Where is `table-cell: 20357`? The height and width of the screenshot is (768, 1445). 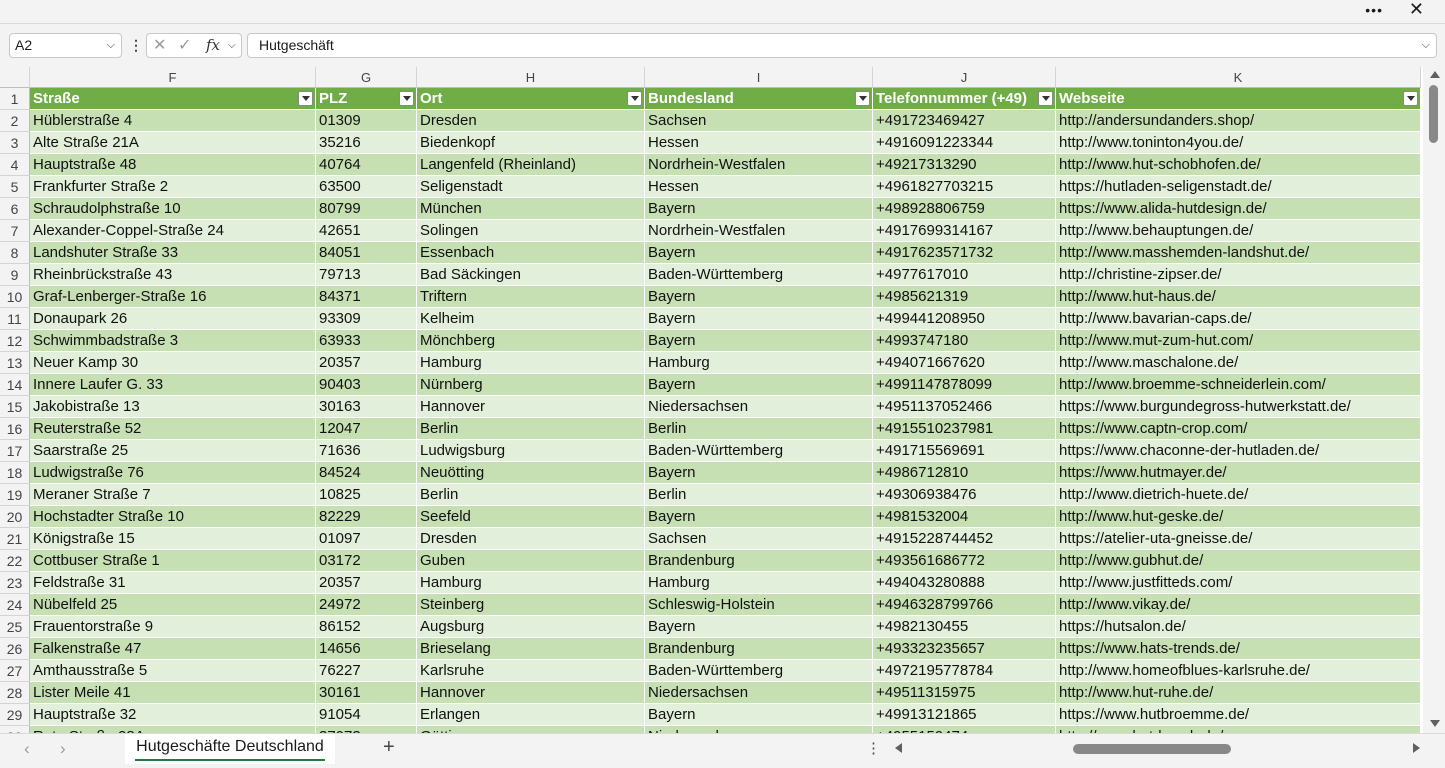
table-cell: 20357 is located at coordinates (366, 583).